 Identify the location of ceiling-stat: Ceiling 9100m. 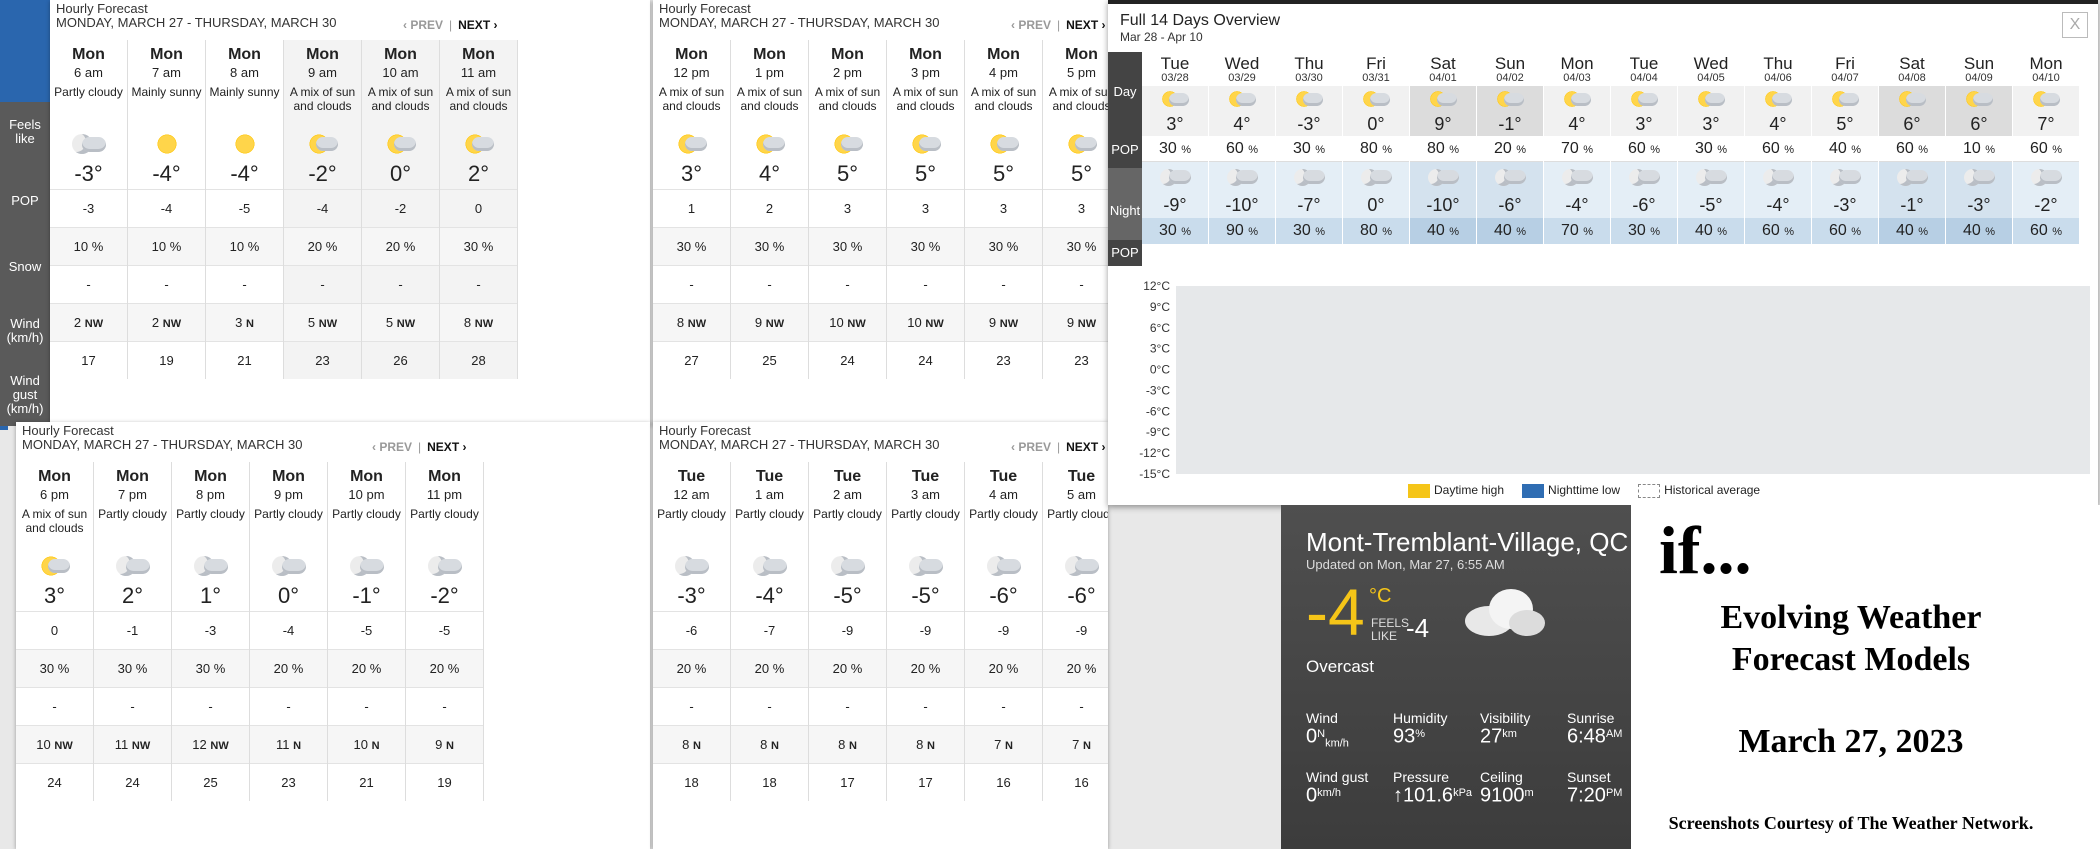
(1507, 788).